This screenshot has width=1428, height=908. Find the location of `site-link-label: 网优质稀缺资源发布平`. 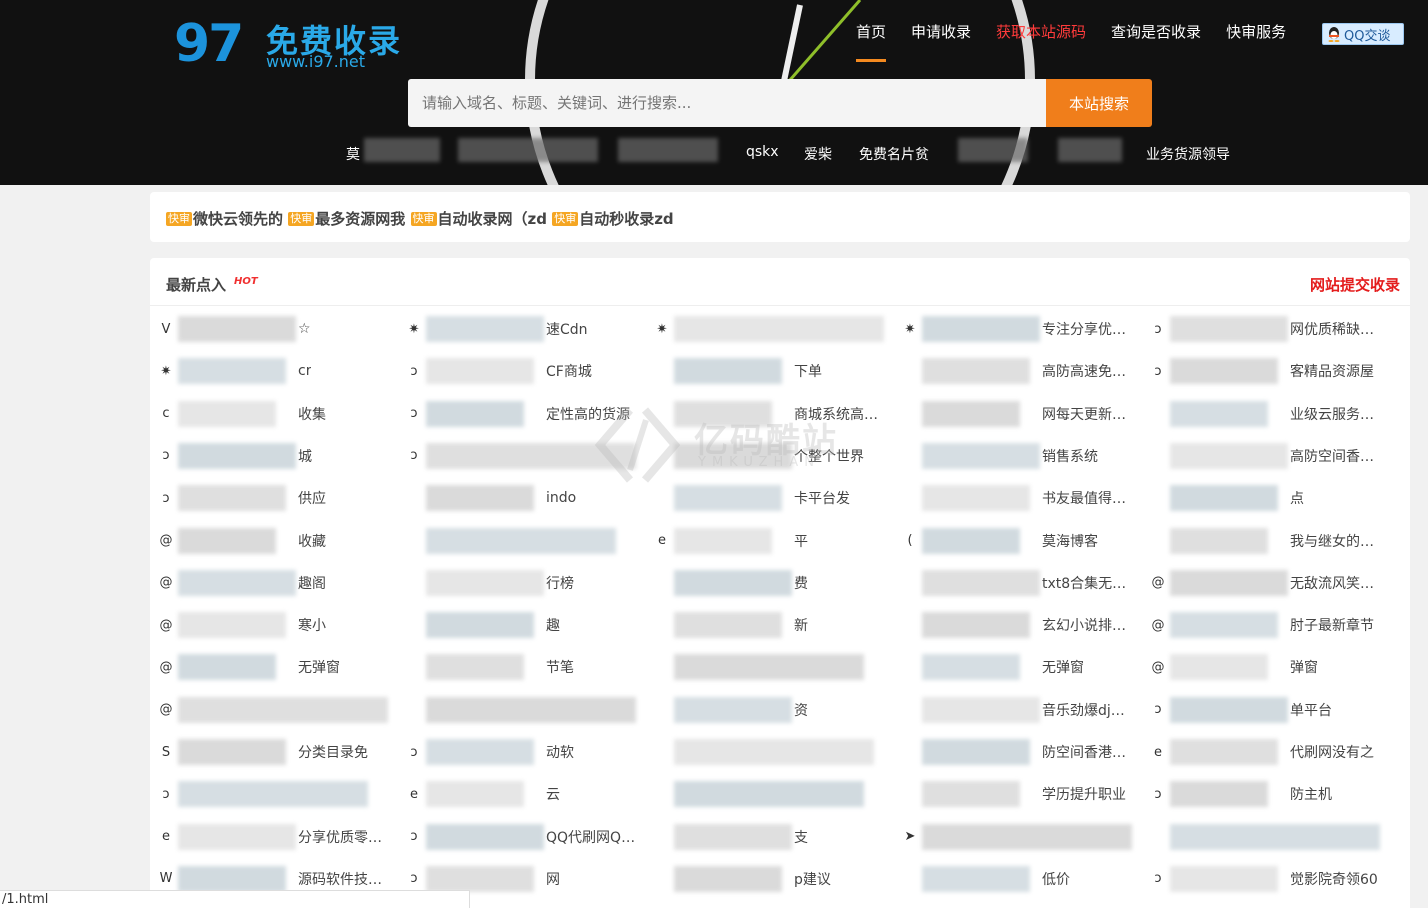

site-link-label: 网优质稀缺资源发布平 is located at coordinates (1338, 330).